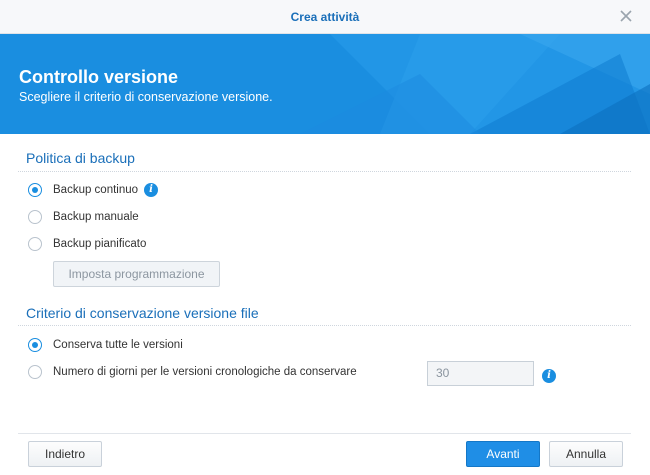 The image size is (650, 475). What do you see at coordinates (324, 433) in the screenshot?
I see `footer-divider` at bounding box center [324, 433].